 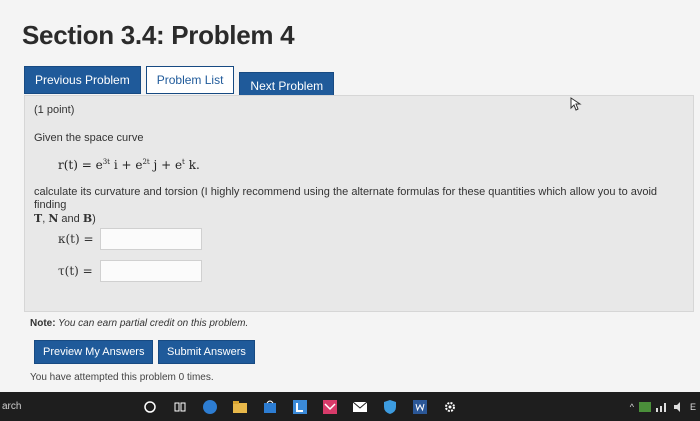 What do you see at coordinates (82, 80) in the screenshot?
I see `previous-problem-button: Previous Problem` at bounding box center [82, 80].